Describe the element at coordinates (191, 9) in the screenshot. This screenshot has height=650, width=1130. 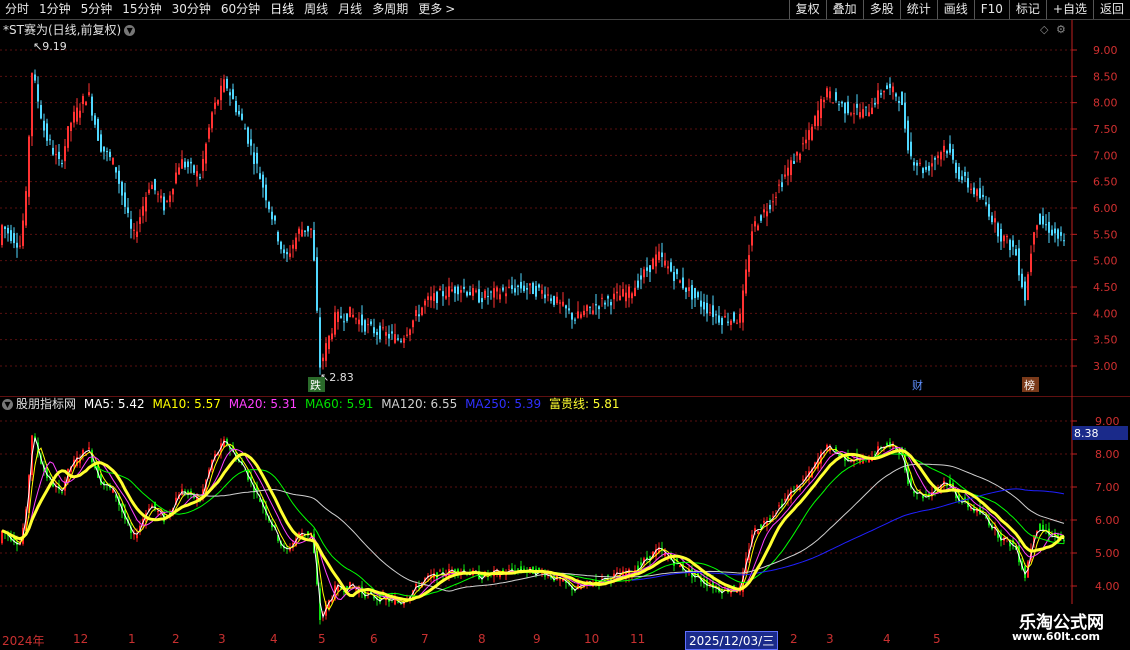
I see `tab-30min: 30分钟` at that location.